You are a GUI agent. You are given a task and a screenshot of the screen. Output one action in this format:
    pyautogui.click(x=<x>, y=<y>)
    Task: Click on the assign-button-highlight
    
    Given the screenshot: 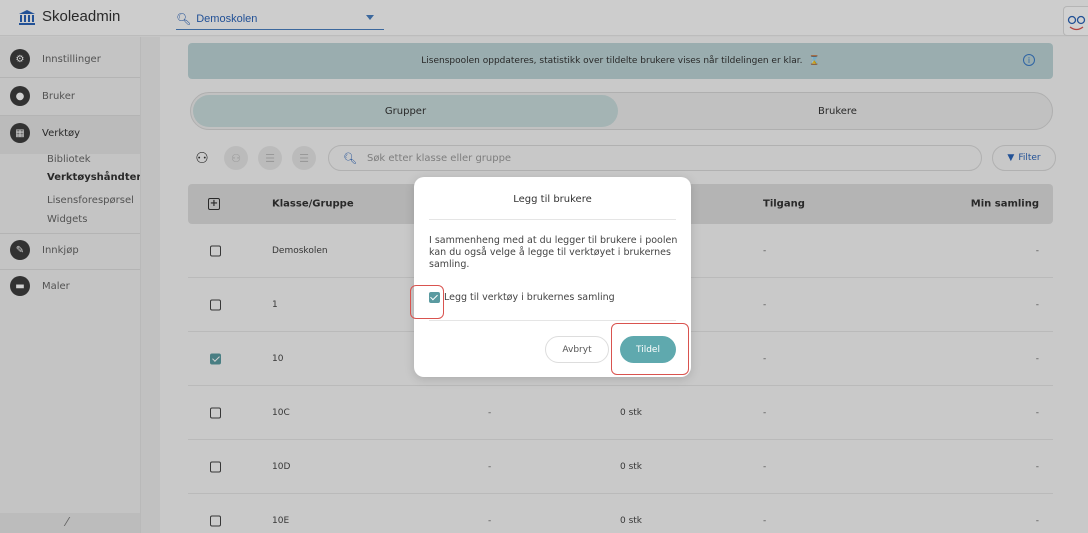 What is the action you would take?
    pyautogui.click(x=650, y=349)
    